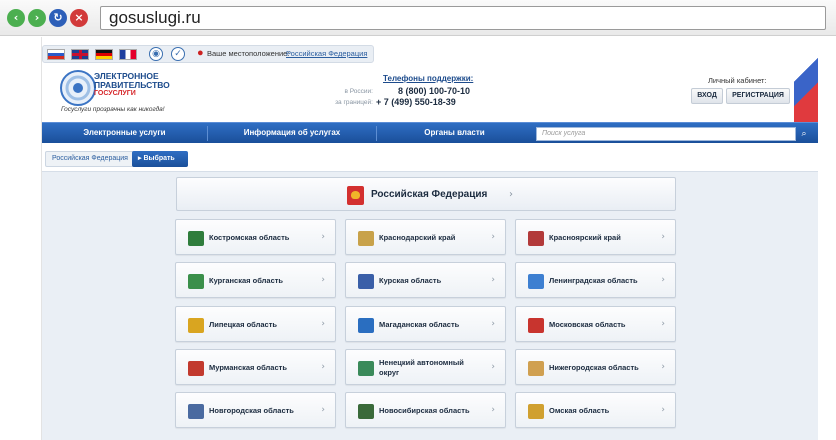  Describe the element at coordinates (428, 78) in the screenshot. I see `support-title: Телефоны поддержки:` at that location.